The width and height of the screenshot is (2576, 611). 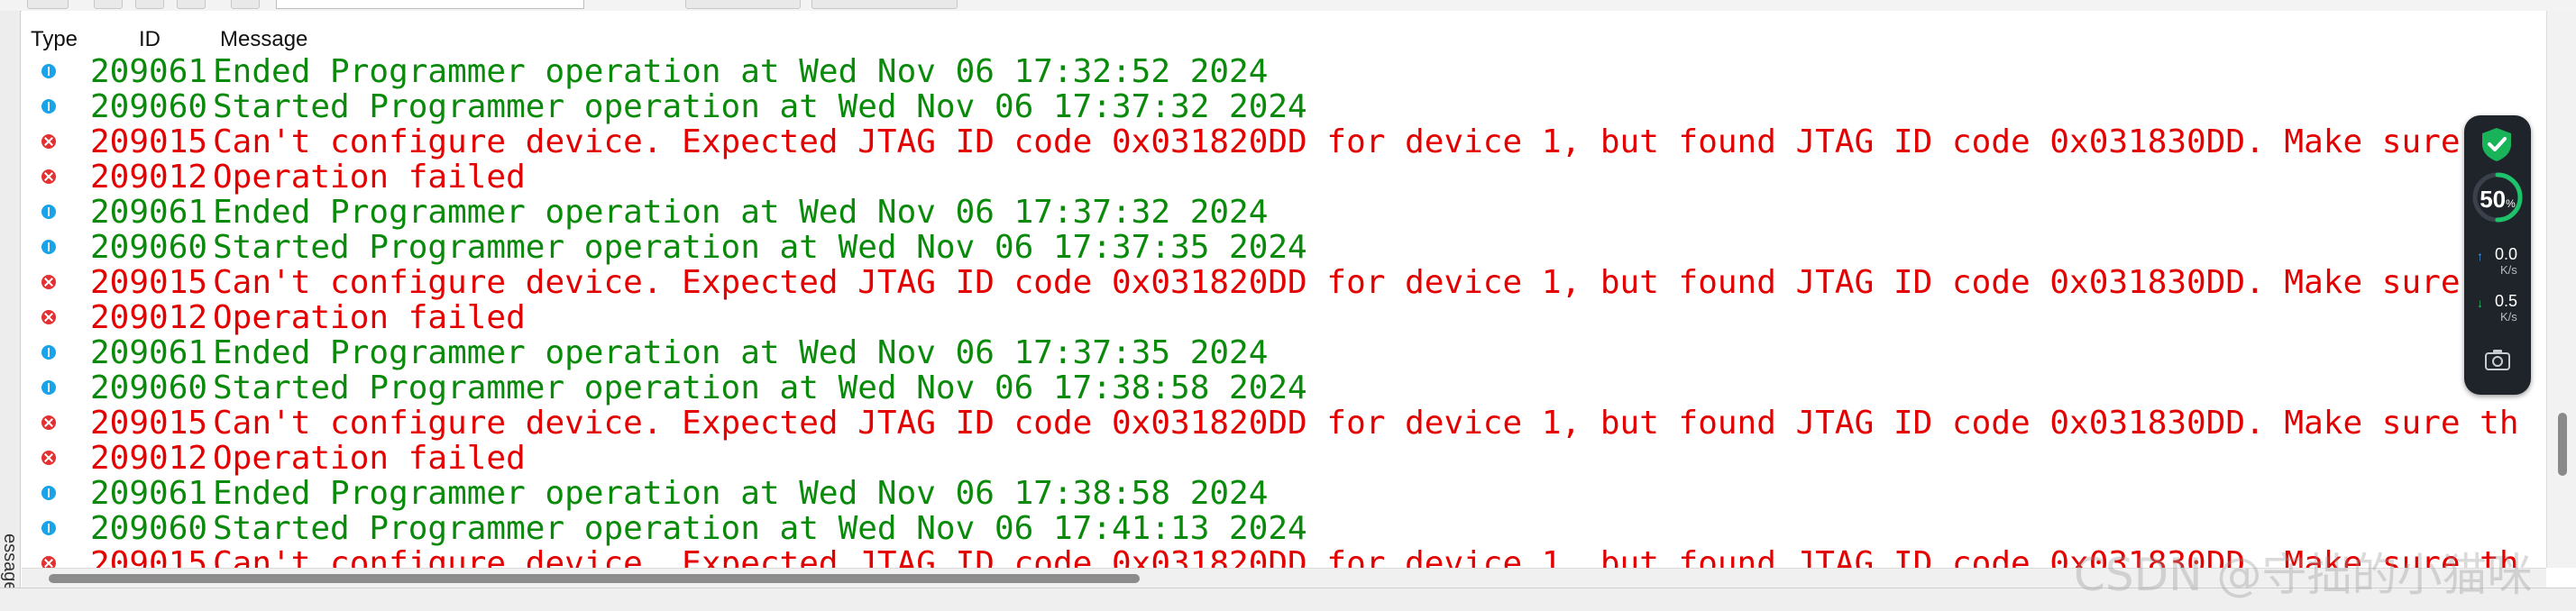 What do you see at coordinates (2506, 301) in the screenshot?
I see `download-speed-value: 0.5` at bounding box center [2506, 301].